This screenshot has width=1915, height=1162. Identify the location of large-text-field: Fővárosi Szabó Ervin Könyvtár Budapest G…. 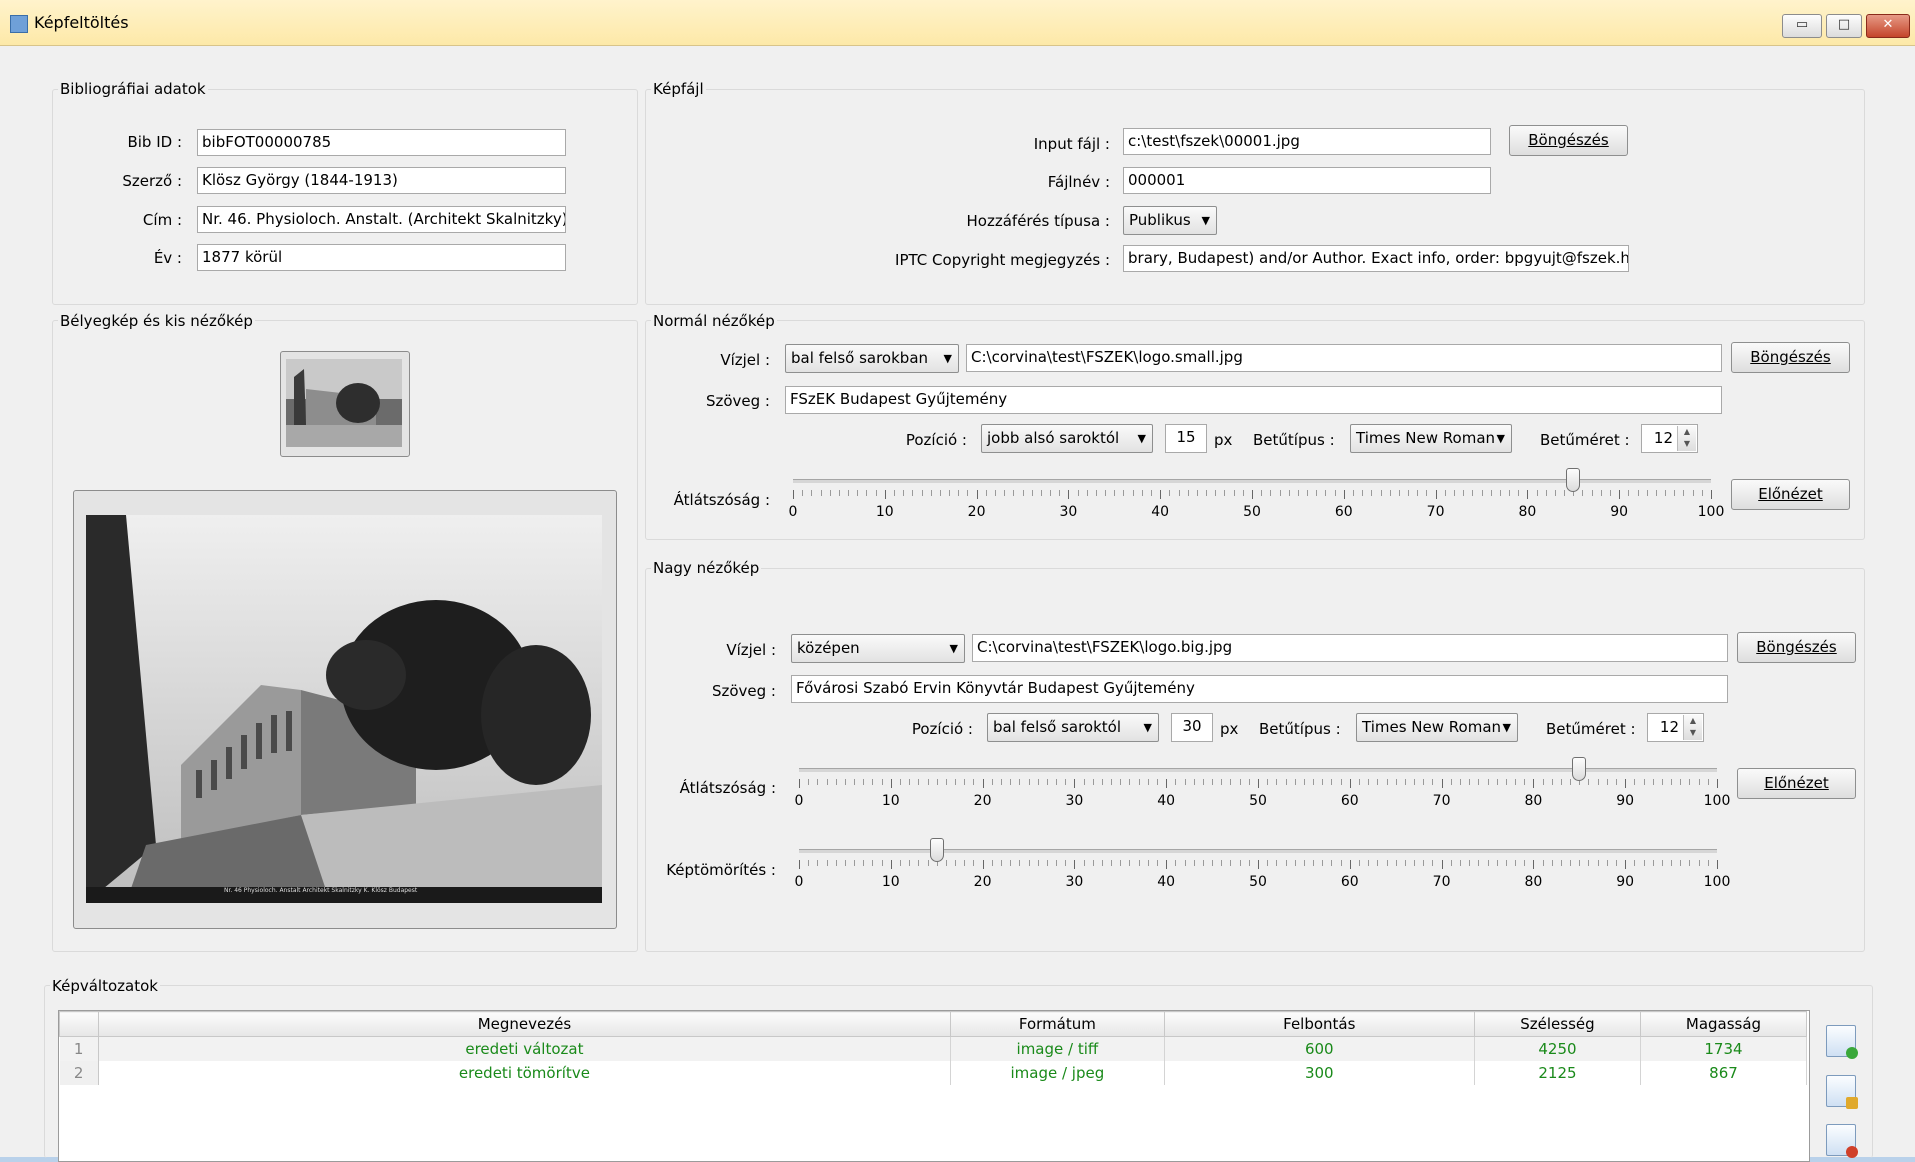
(1259, 689).